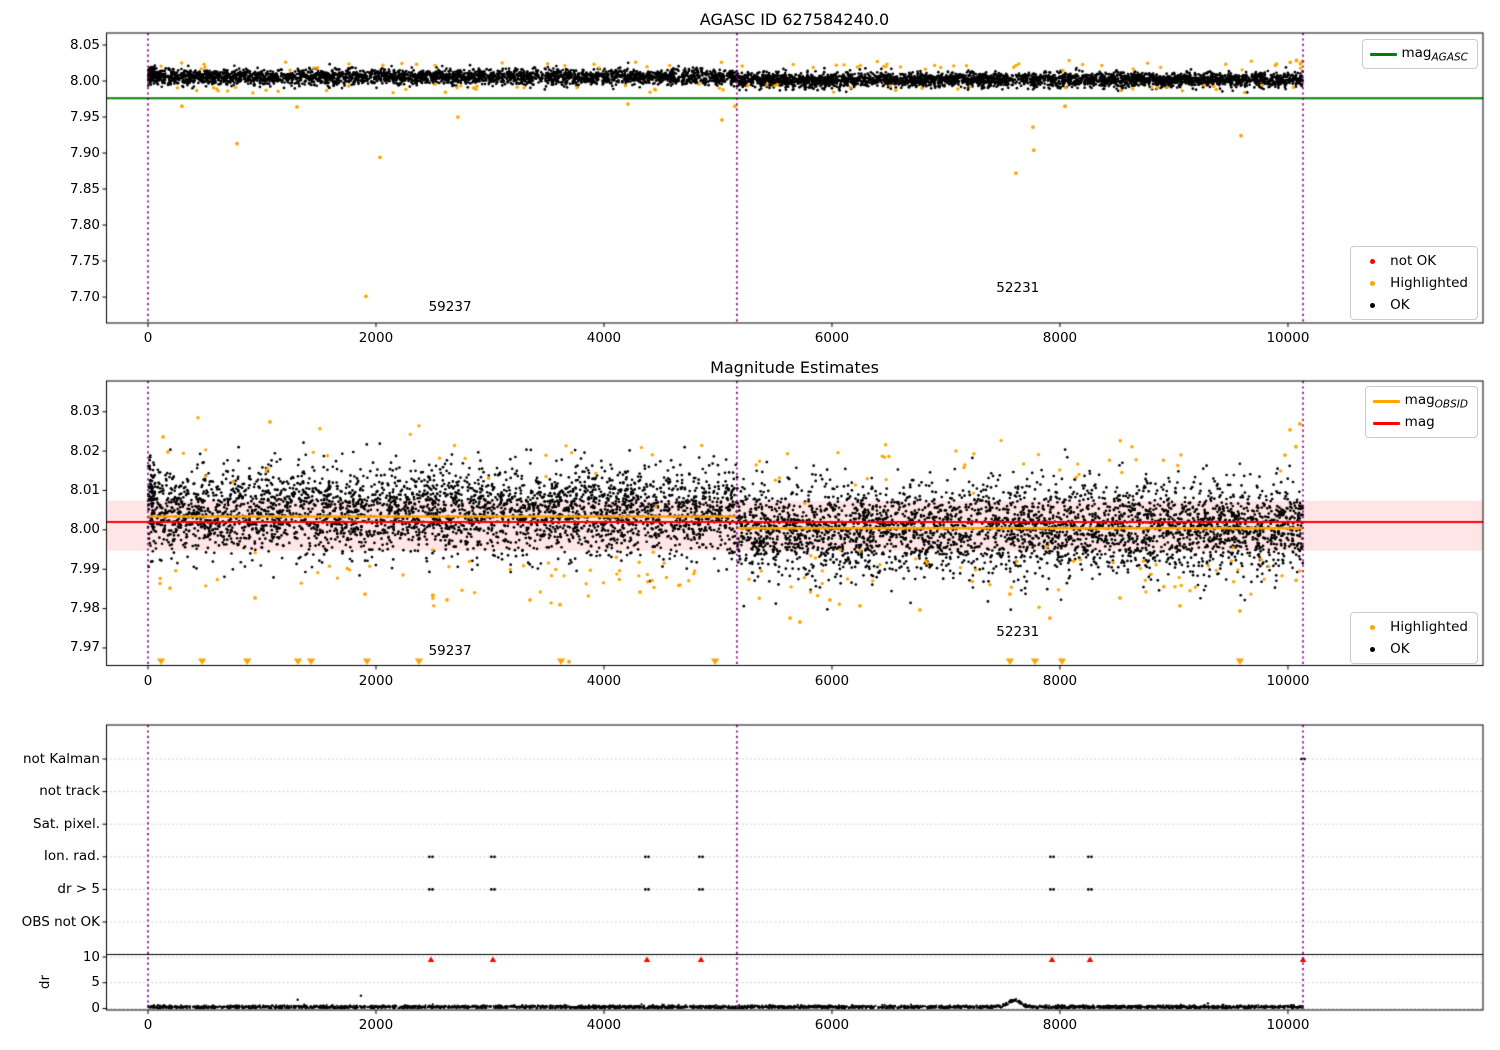  What do you see at coordinates (1018, 287) in the screenshot?
I see `obsid-annotation-52231: 52231` at bounding box center [1018, 287].